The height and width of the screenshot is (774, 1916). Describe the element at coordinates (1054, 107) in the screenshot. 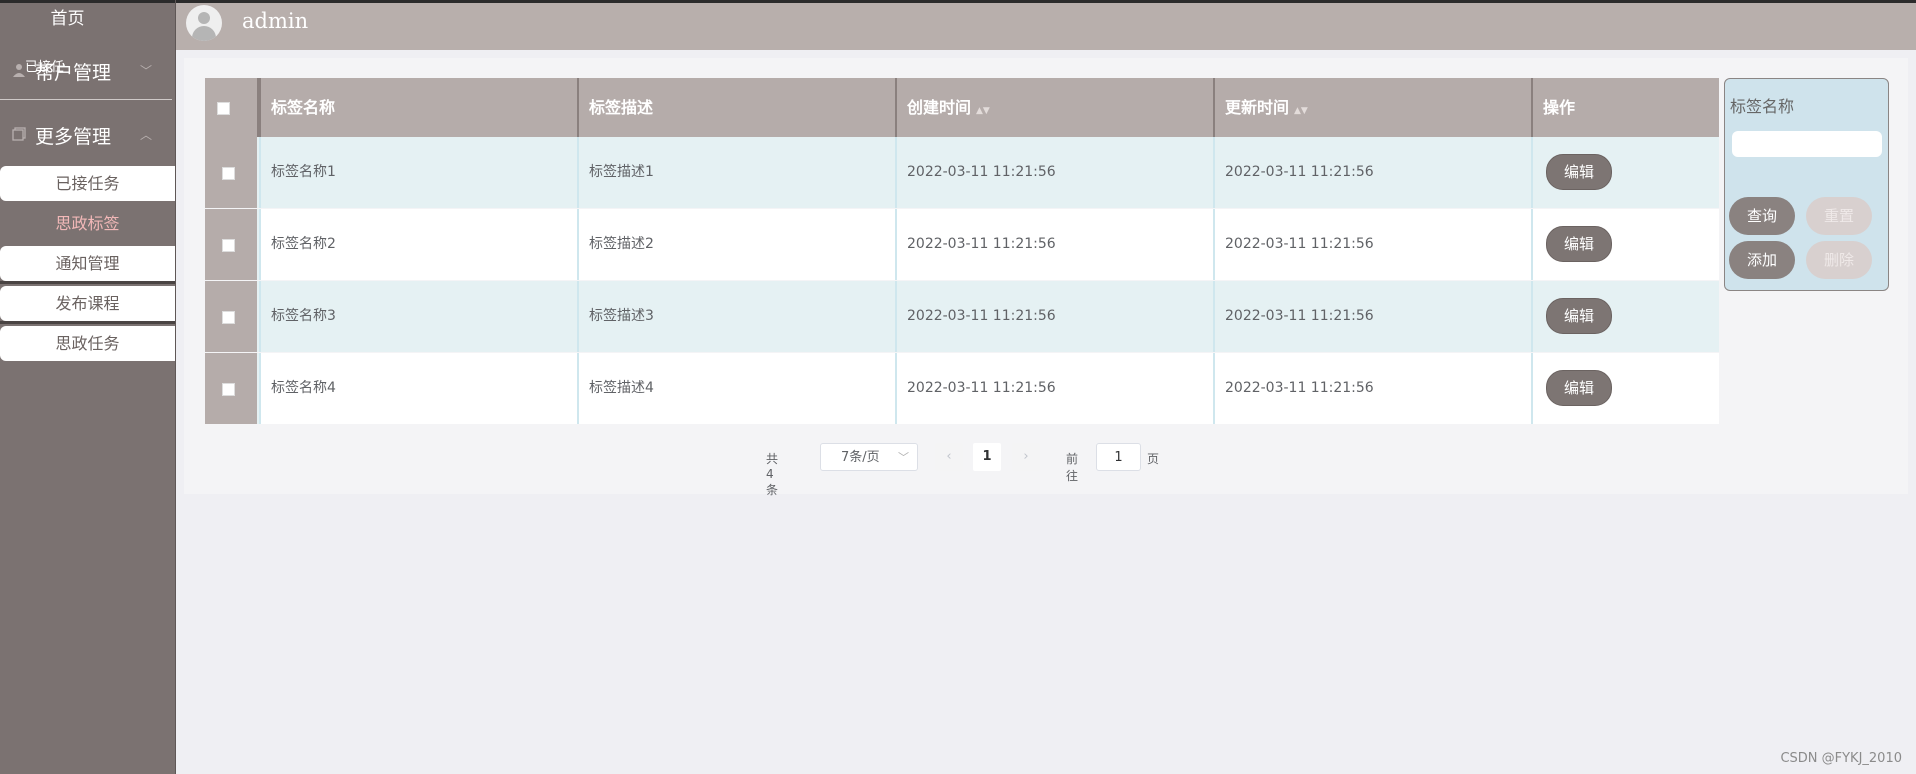

I see `column-header-created: 创建时间 ▲▼` at that location.